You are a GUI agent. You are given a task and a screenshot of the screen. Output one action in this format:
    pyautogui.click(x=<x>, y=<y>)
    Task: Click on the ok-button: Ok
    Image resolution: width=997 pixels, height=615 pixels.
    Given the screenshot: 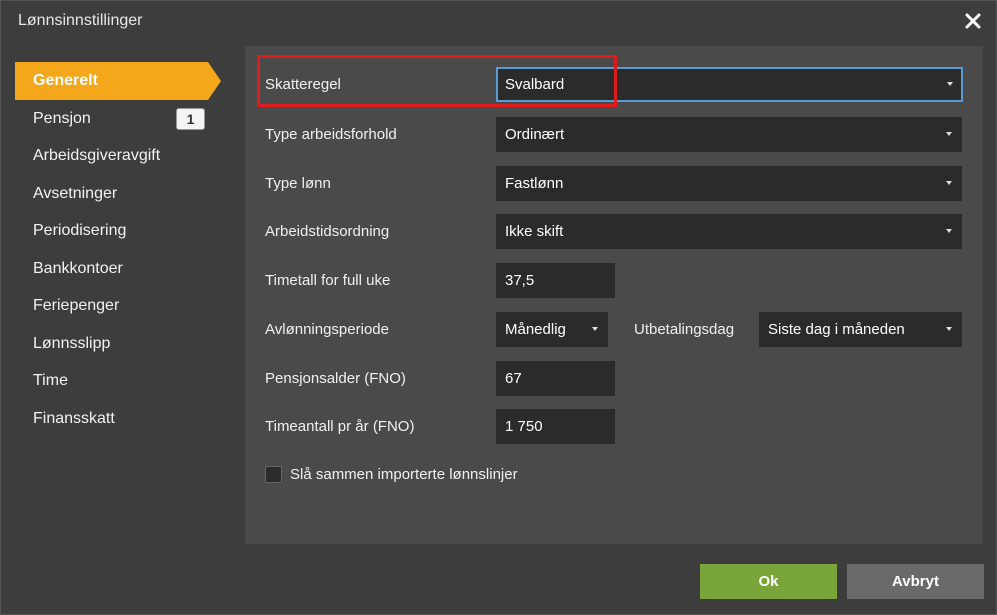 What is the action you would take?
    pyautogui.click(x=768, y=581)
    